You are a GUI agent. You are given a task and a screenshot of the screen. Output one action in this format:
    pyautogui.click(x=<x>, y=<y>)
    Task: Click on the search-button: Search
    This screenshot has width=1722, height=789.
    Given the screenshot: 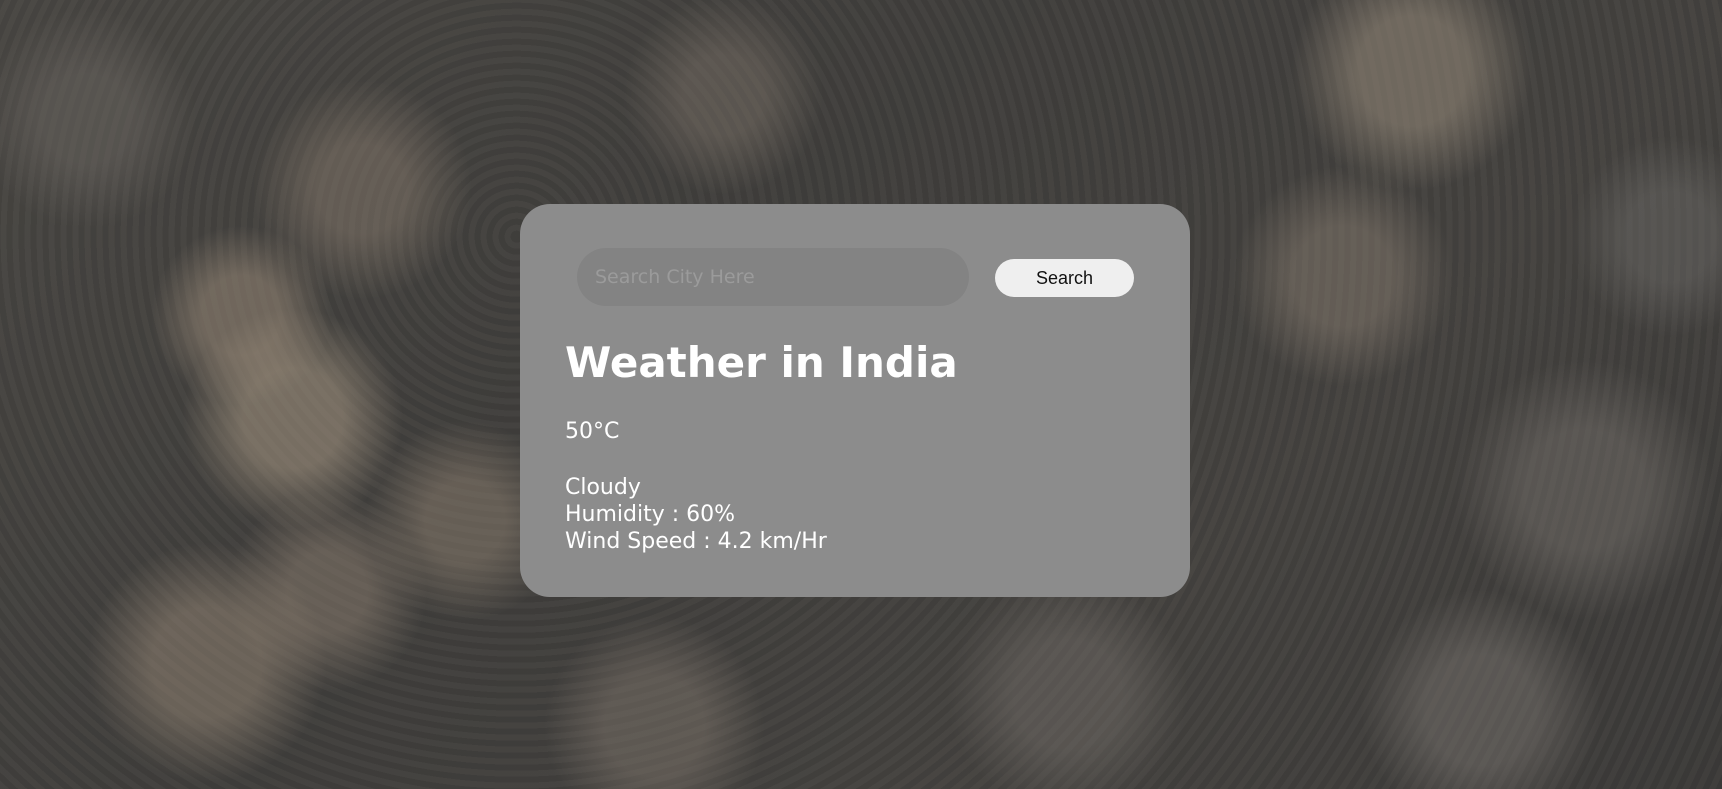 What is the action you would take?
    pyautogui.click(x=1064, y=278)
    